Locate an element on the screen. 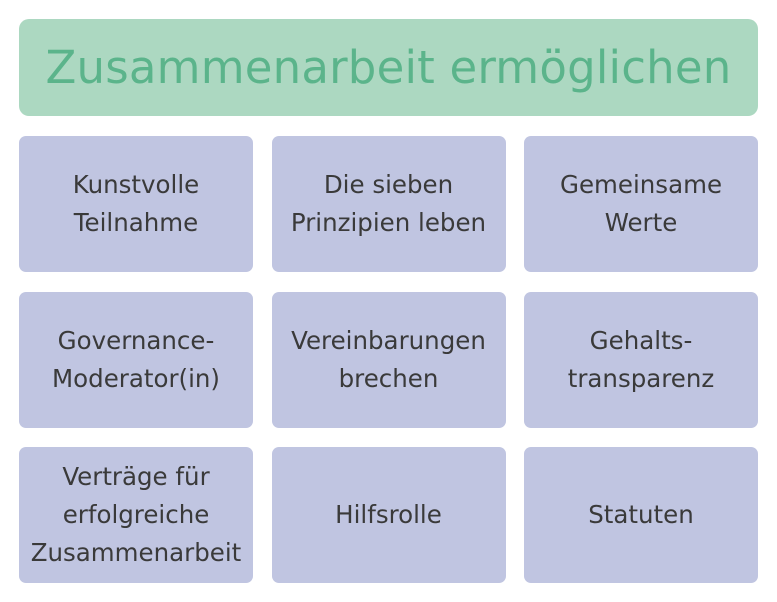 This screenshot has height=602, width=777. topic-label: Statuten is located at coordinates (641, 514).